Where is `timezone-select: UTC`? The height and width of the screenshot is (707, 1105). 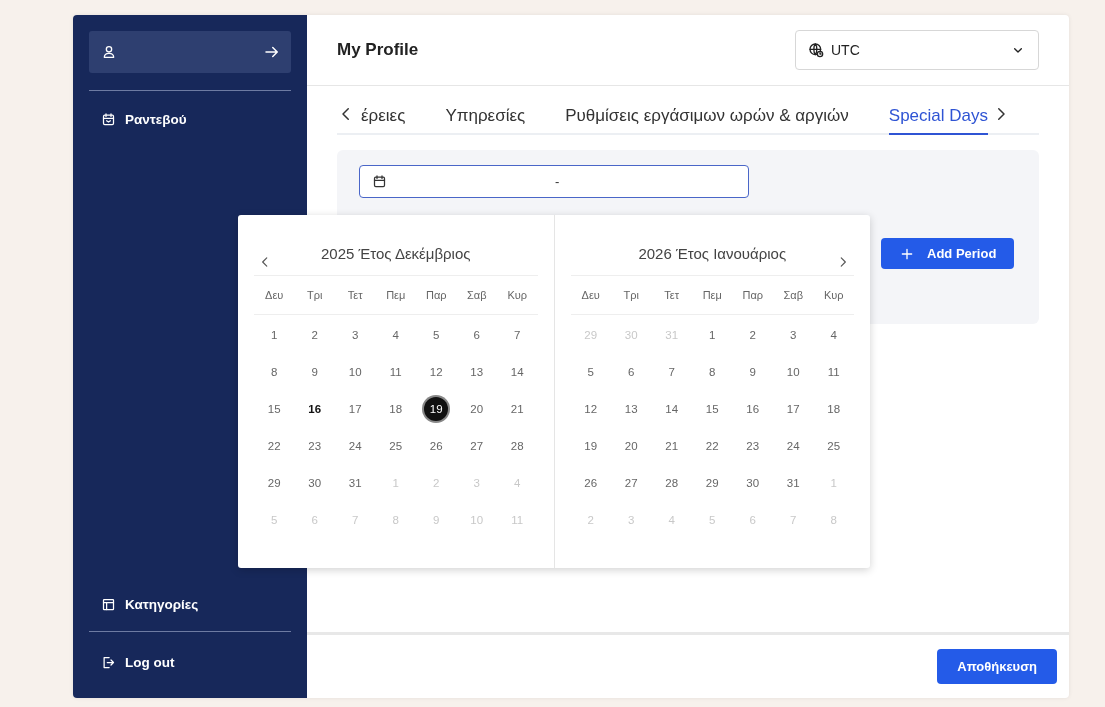
timezone-select: UTC is located at coordinates (917, 50).